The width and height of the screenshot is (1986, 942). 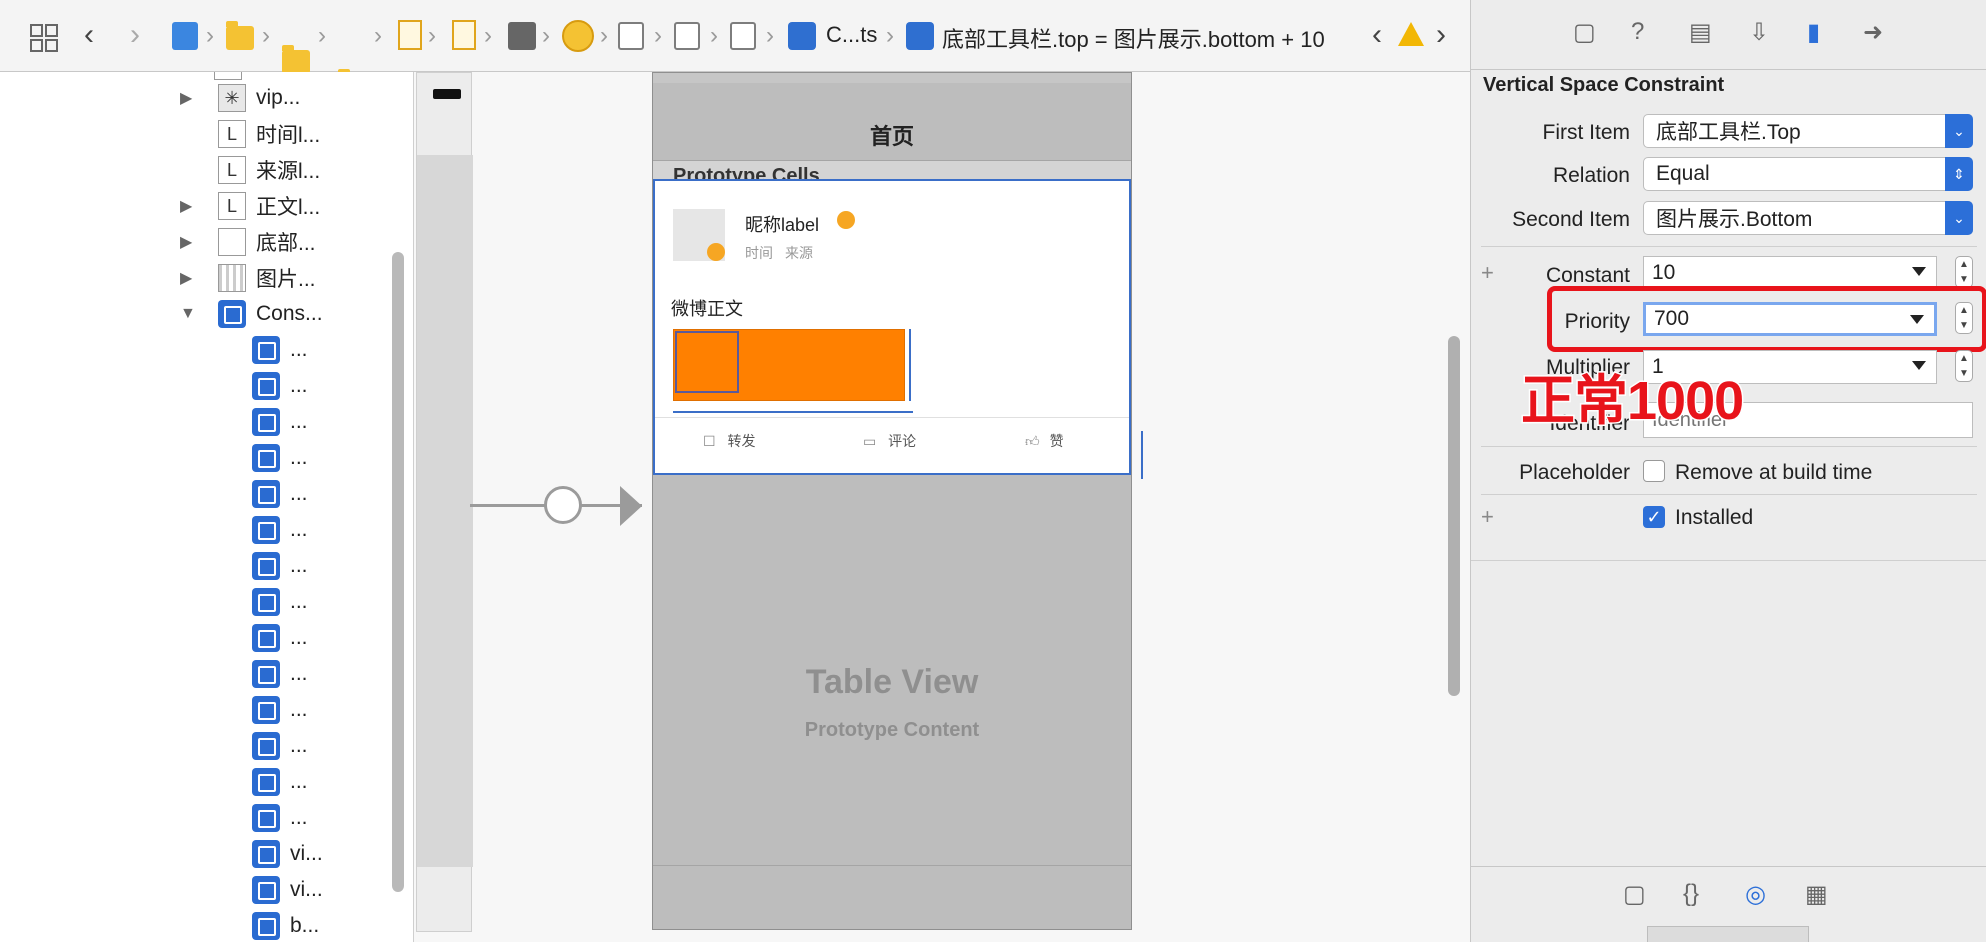 I want to click on remove-at-build-checkbox, so click(x=1654, y=471).